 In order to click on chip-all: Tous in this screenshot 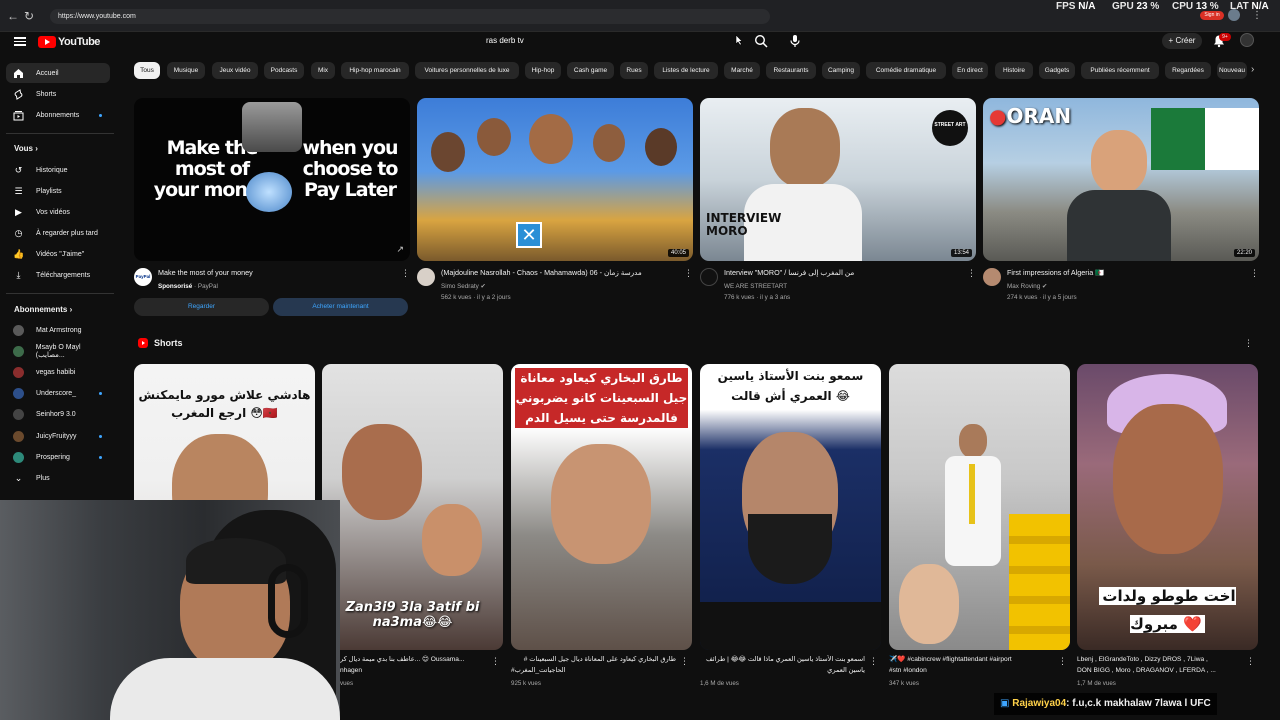, I will do `click(147, 70)`.